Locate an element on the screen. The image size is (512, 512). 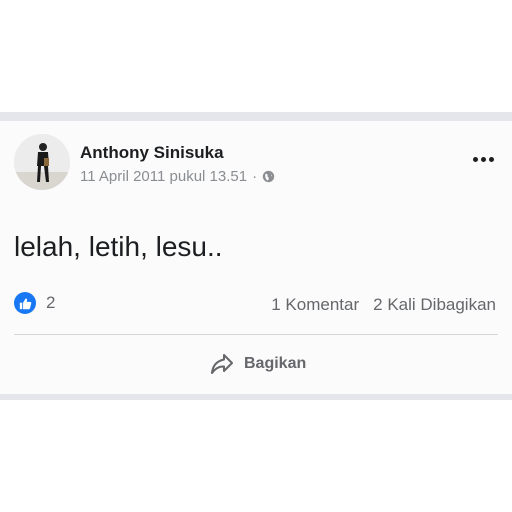
post-text: lelah, letih, lesu.. is located at coordinates (118, 246).